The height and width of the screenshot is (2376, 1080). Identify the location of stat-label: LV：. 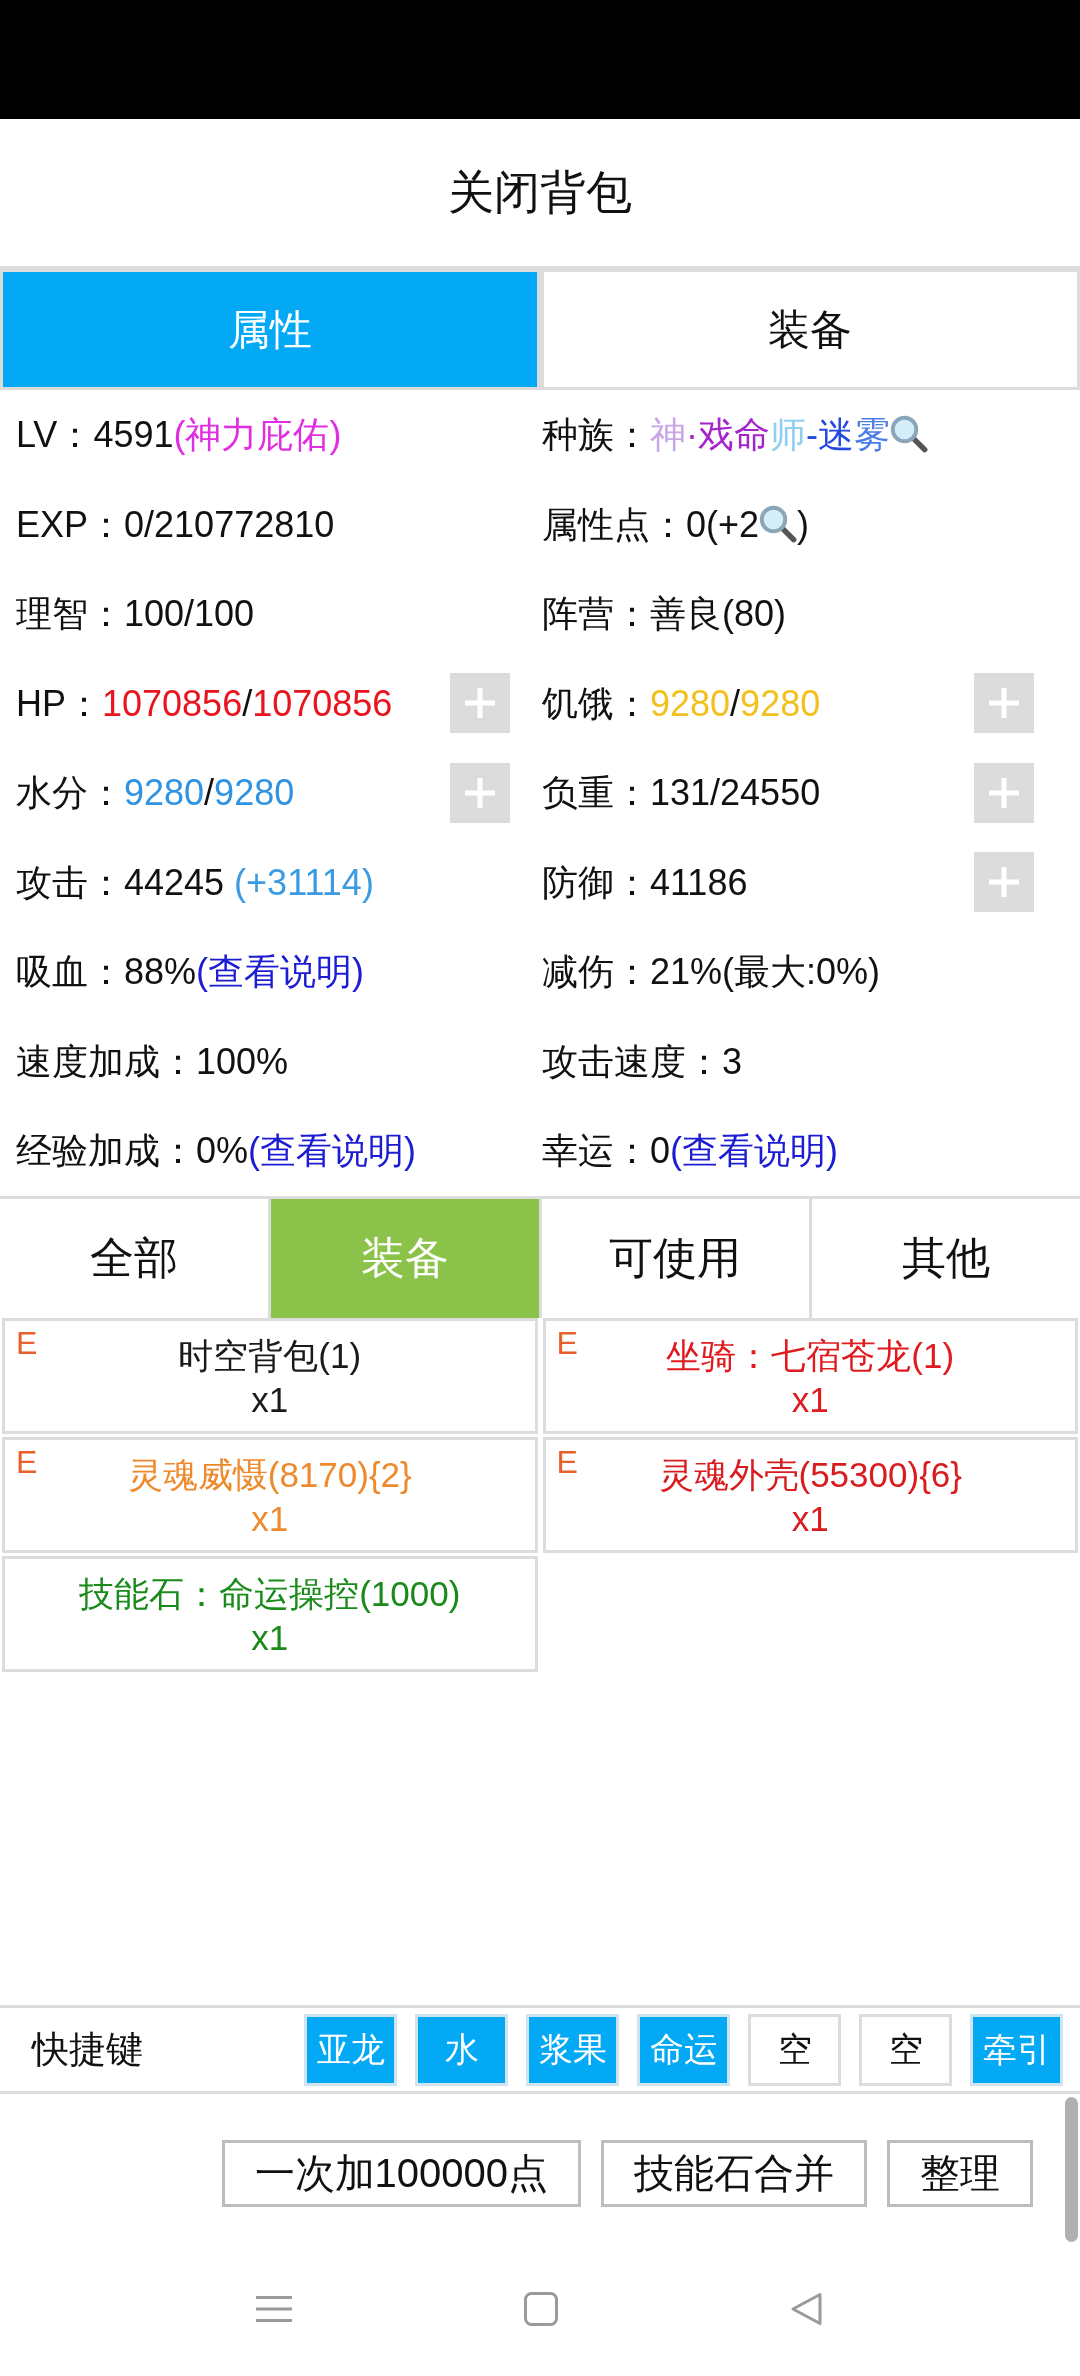
(55, 435).